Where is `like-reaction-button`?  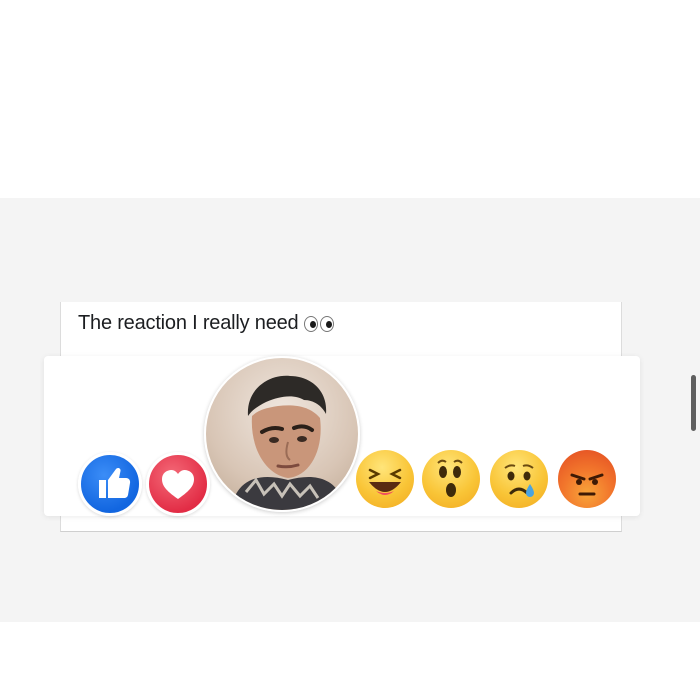 like-reaction-button is located at coordinates (110, 484).